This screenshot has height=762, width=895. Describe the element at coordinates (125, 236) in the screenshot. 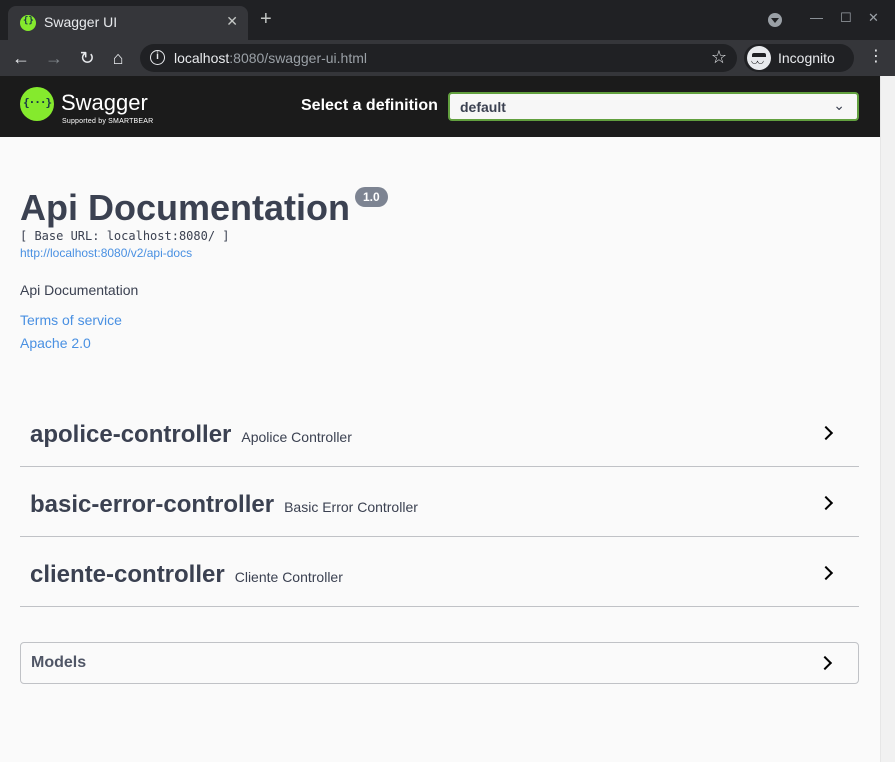

I see `base-url: [ Base URL: localhost:8080/ ]` at that location.